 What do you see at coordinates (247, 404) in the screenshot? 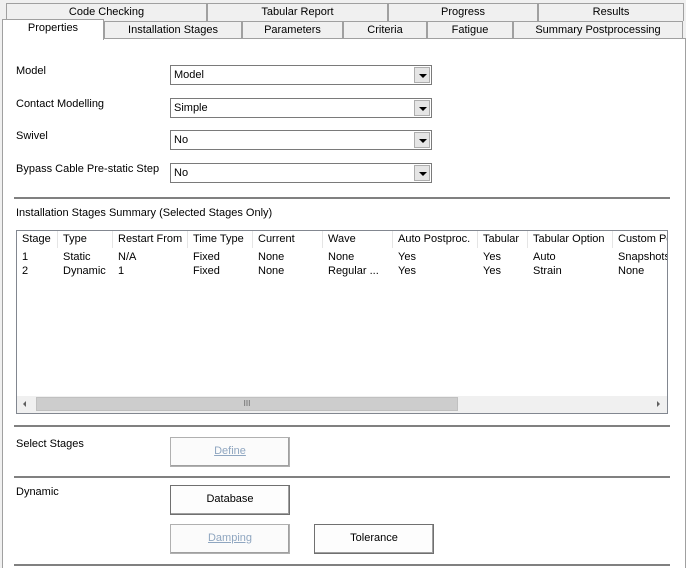
I see `scroll-thumb: III` at bounding box center [247, 404].